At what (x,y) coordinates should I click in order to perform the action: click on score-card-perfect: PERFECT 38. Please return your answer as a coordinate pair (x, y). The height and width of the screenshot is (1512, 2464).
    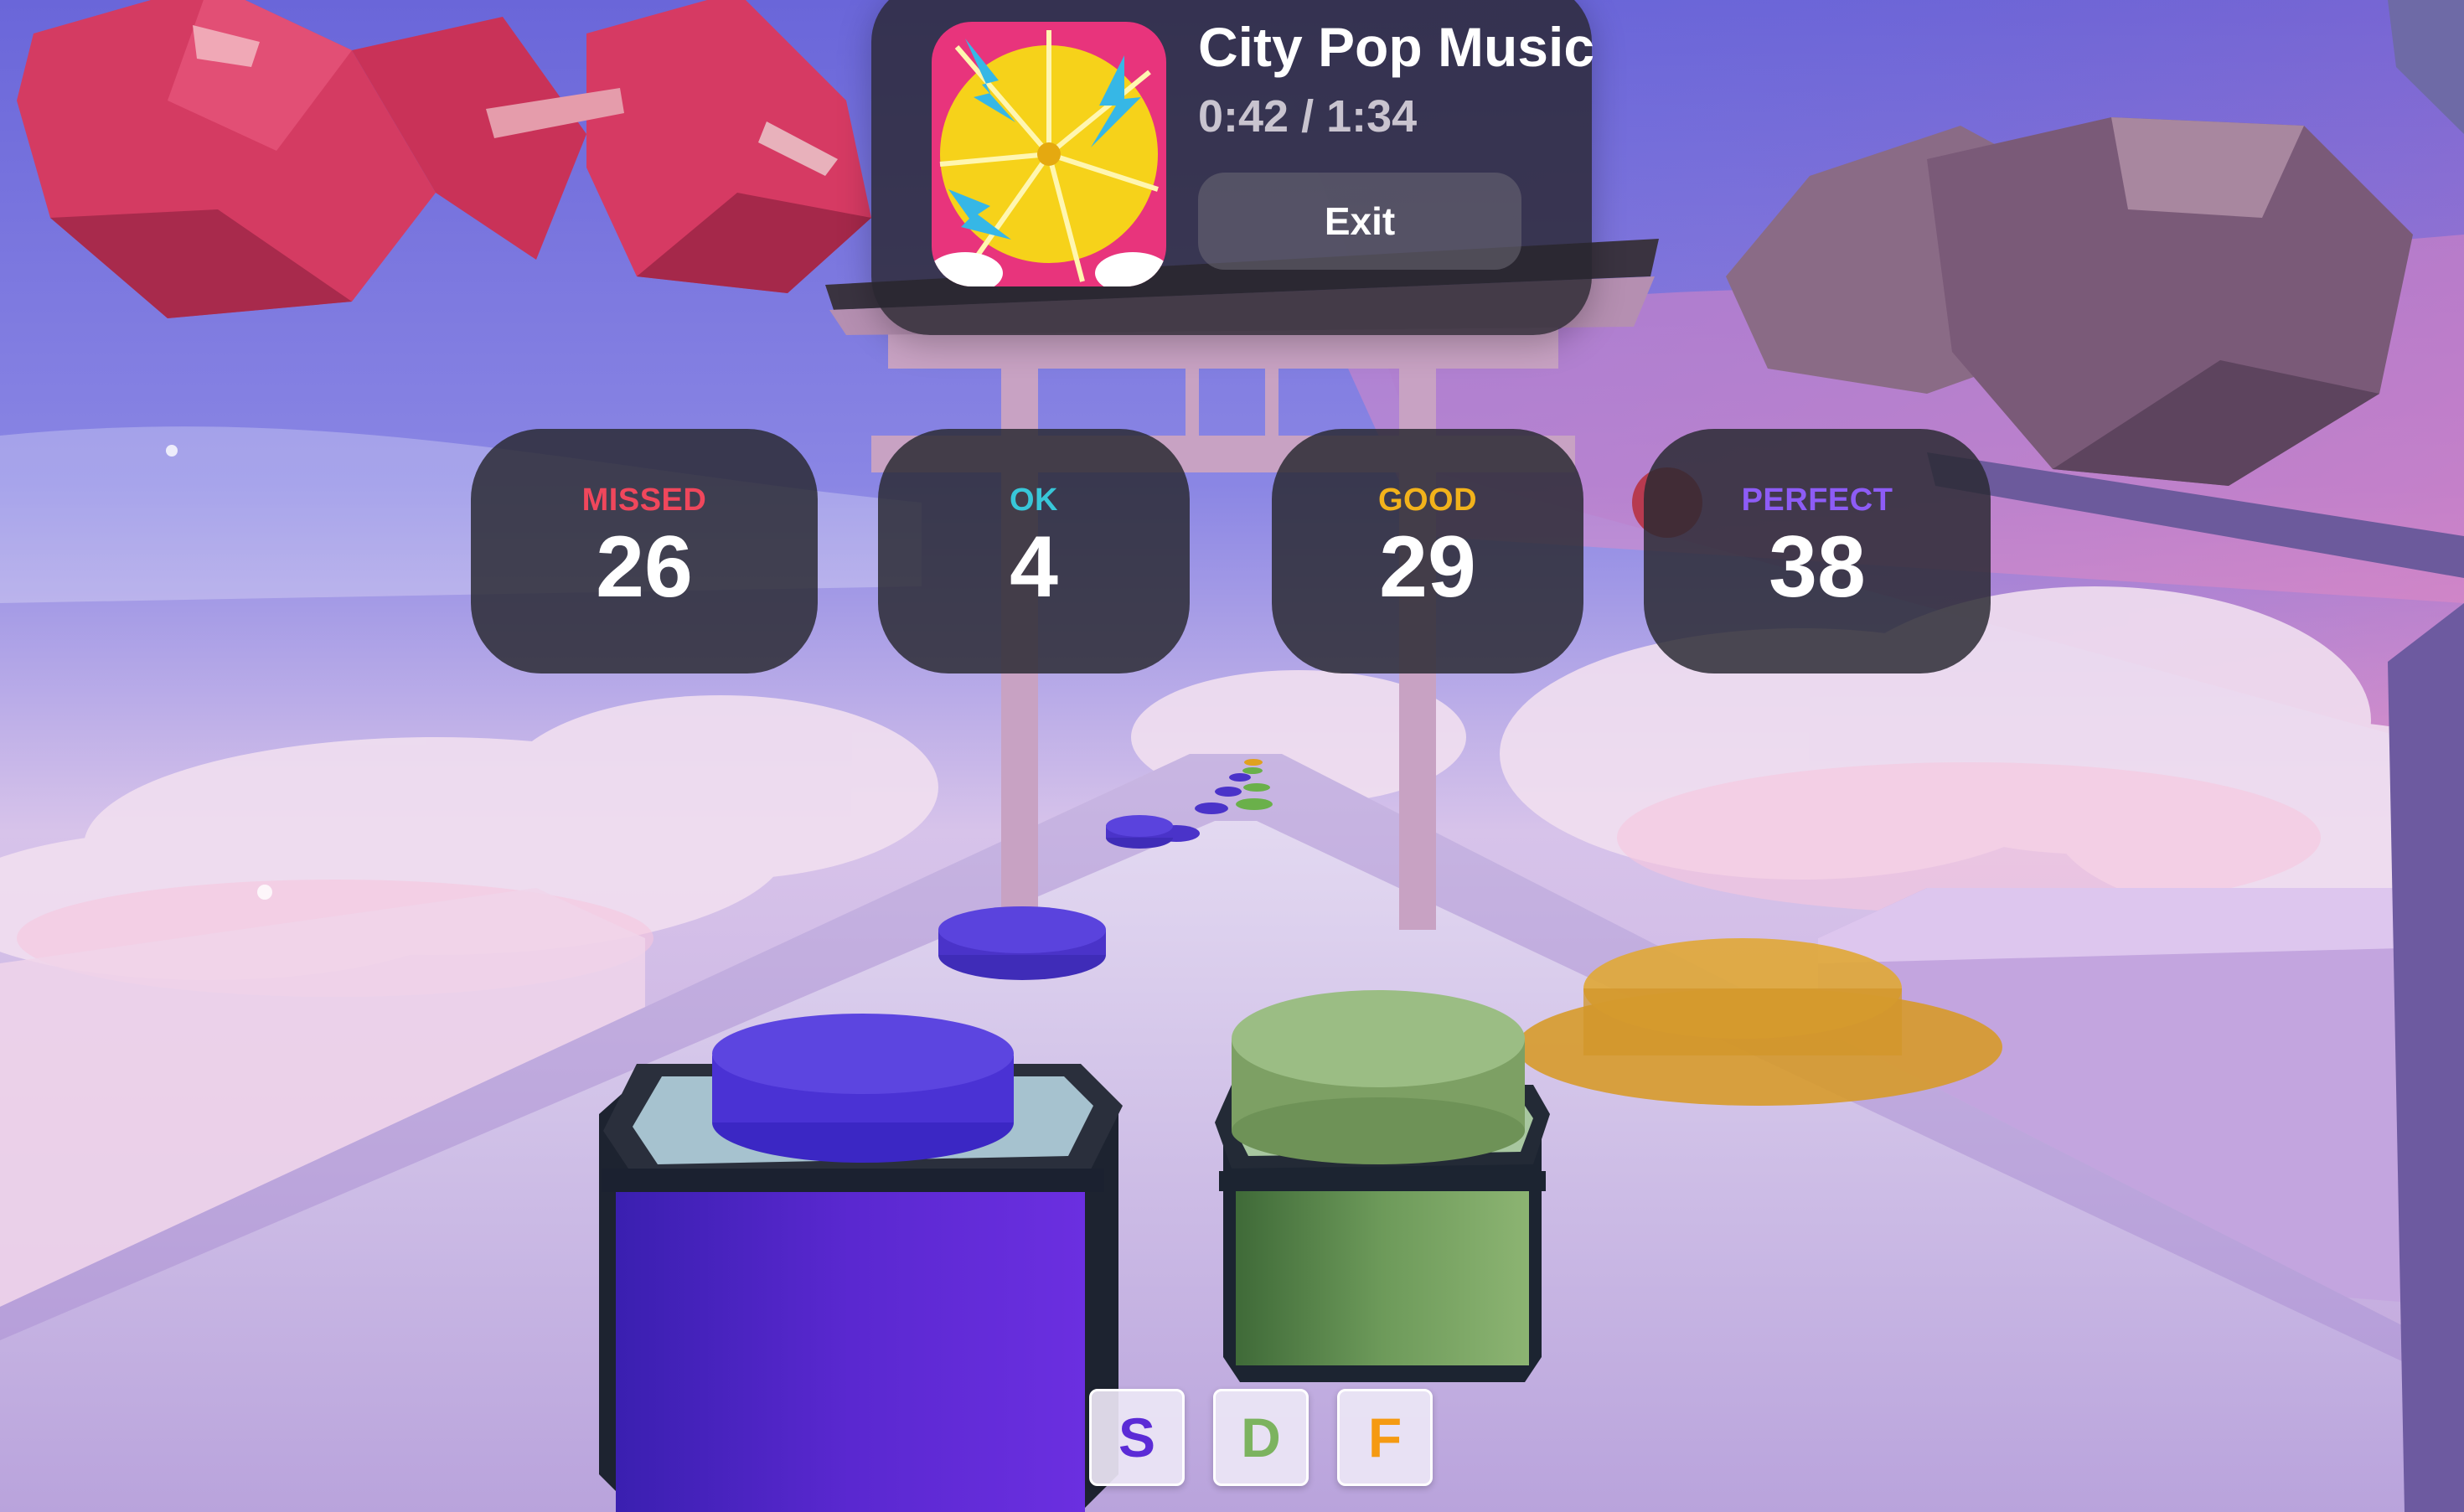
    Looking at the image, I should click on (1817, 551).